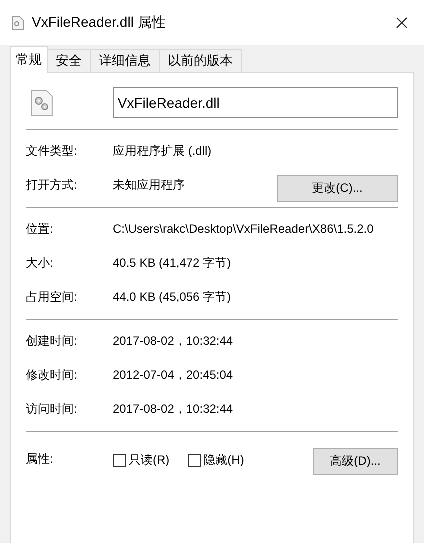 This screenshot has height=543, width=424. What do you see at coordinates (18, 23) in the screenshot?
I see `file-icon` at bounding box center [18, 23].